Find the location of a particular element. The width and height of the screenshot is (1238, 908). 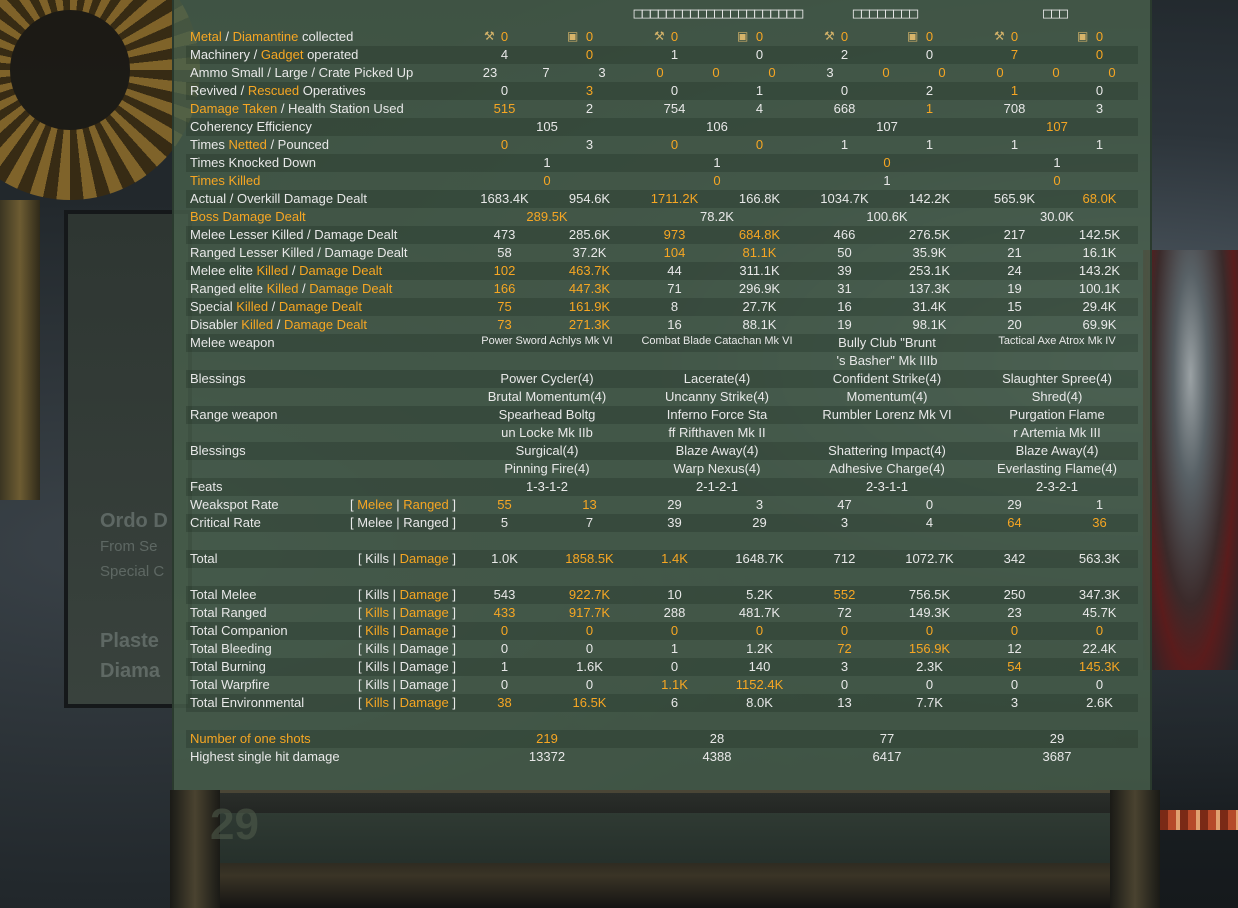

stat-row is located at coordinates (662, 541).